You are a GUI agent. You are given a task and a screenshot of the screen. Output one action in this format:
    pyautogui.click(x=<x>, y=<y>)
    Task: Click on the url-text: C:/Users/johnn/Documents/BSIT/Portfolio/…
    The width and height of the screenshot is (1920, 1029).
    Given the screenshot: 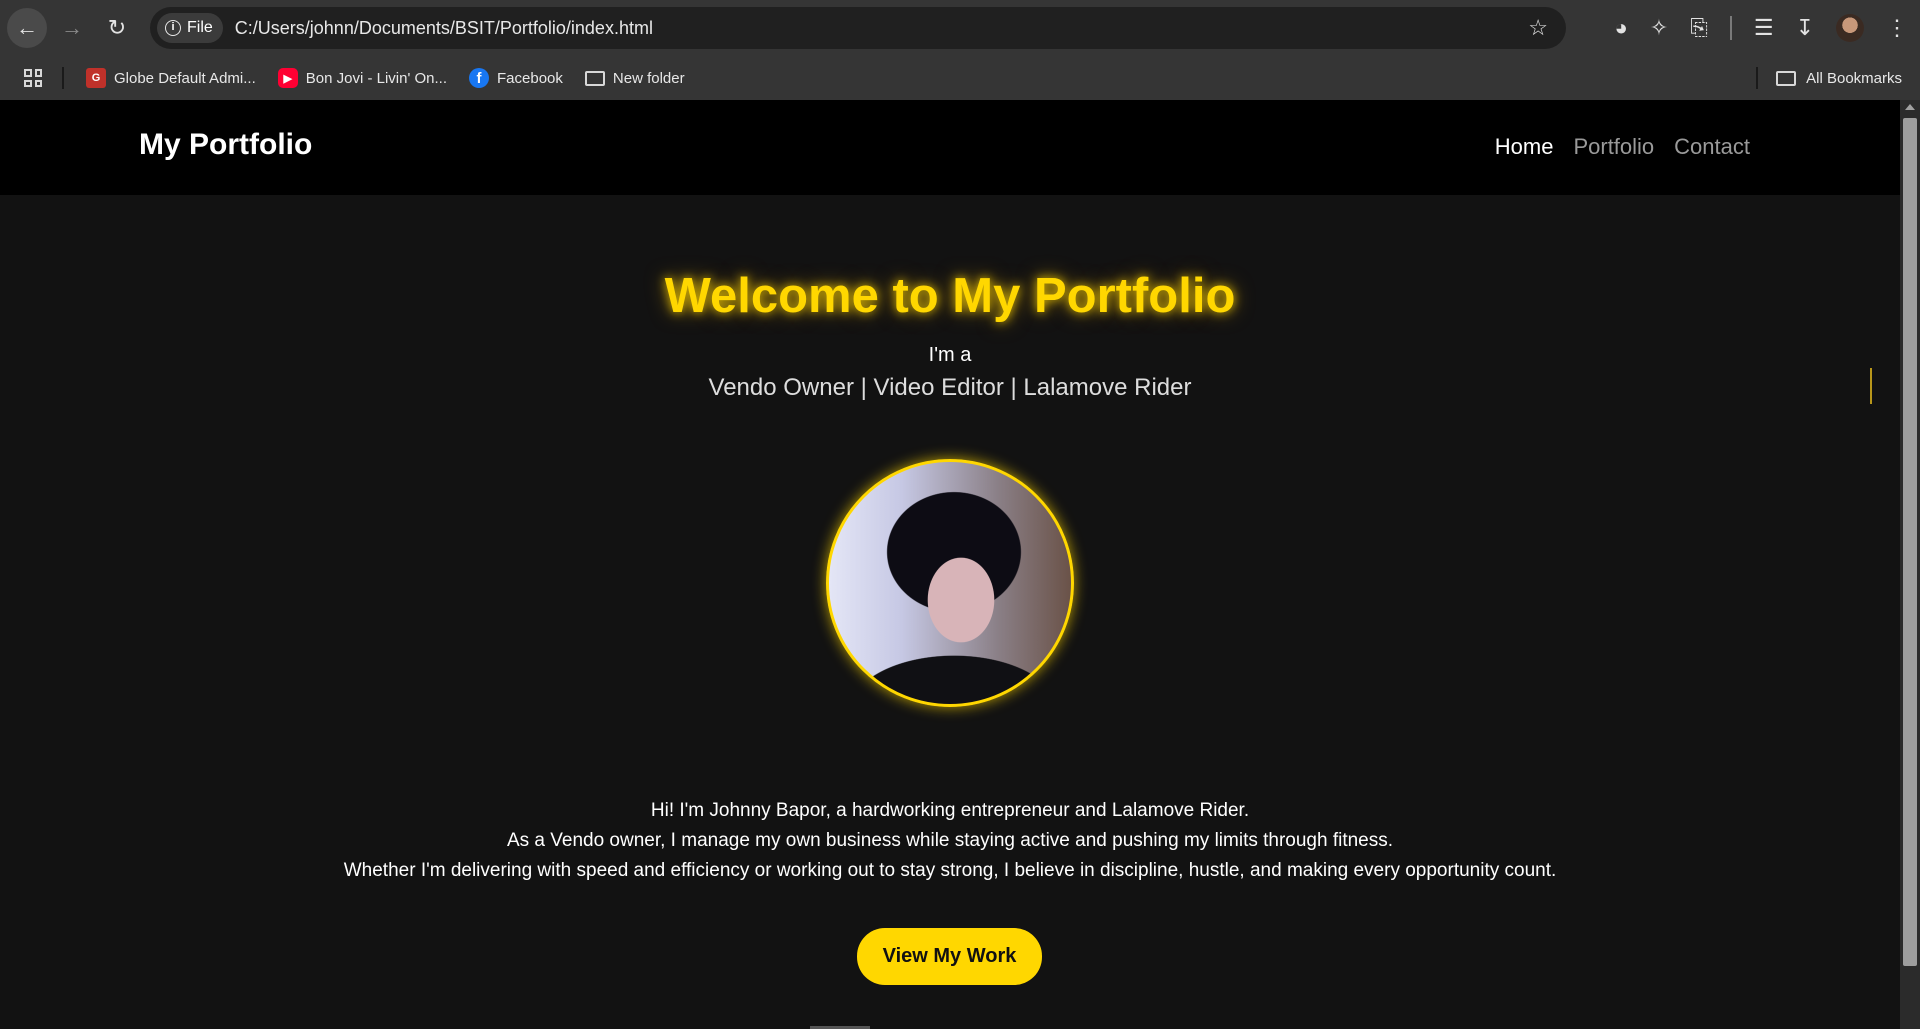 What is the action you would take?
    pyautogui.click(x=881, y=28)
    